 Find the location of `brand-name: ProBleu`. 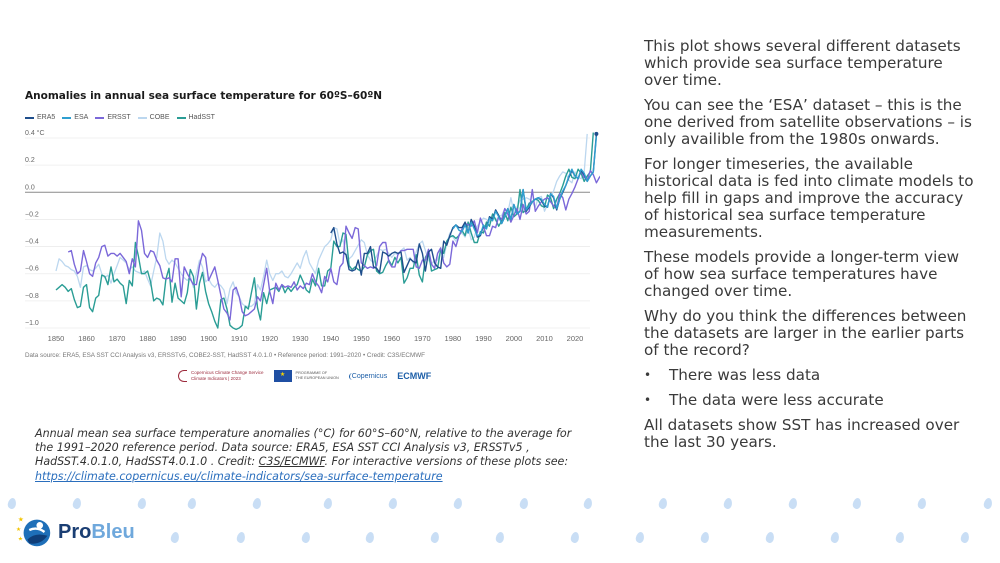

brand-name: ProBleu is located at coordinates (96, 532).